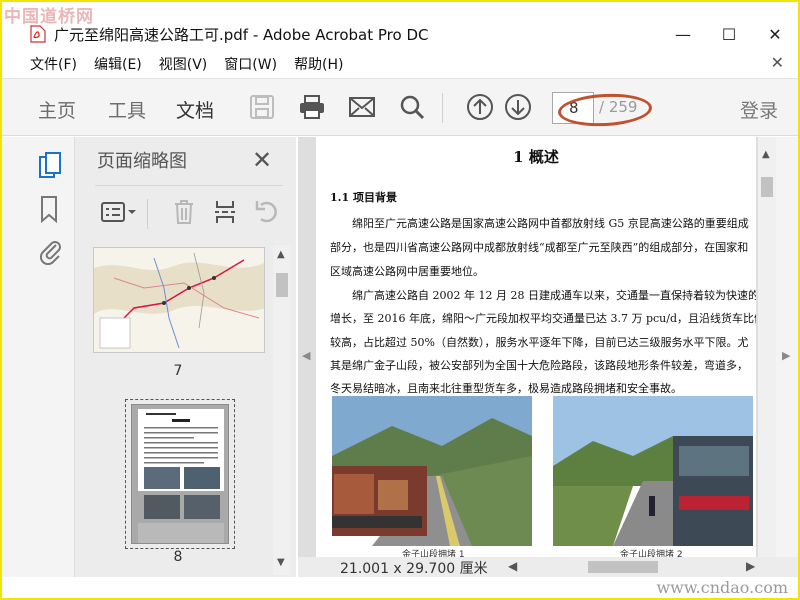 The image size is (800, 600). I want to click on bookmark-icon, so click(51, 210).